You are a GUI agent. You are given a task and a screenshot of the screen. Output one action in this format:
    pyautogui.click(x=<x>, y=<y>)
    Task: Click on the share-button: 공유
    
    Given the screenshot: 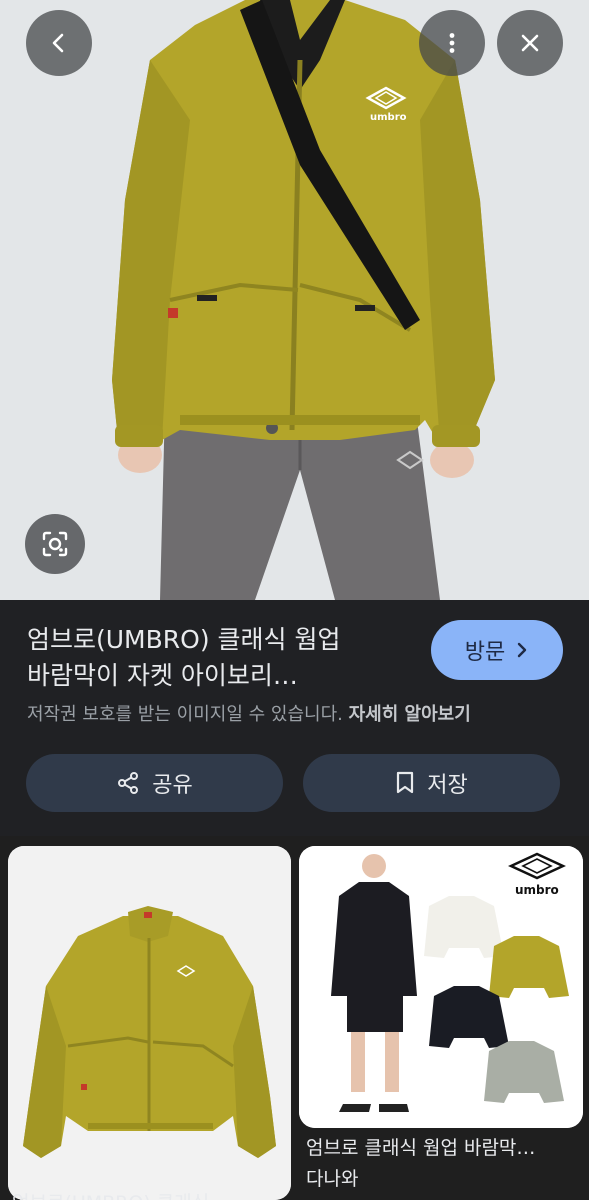 What is the action you would take?
    pyautogui.click(x=154, y=783)
    